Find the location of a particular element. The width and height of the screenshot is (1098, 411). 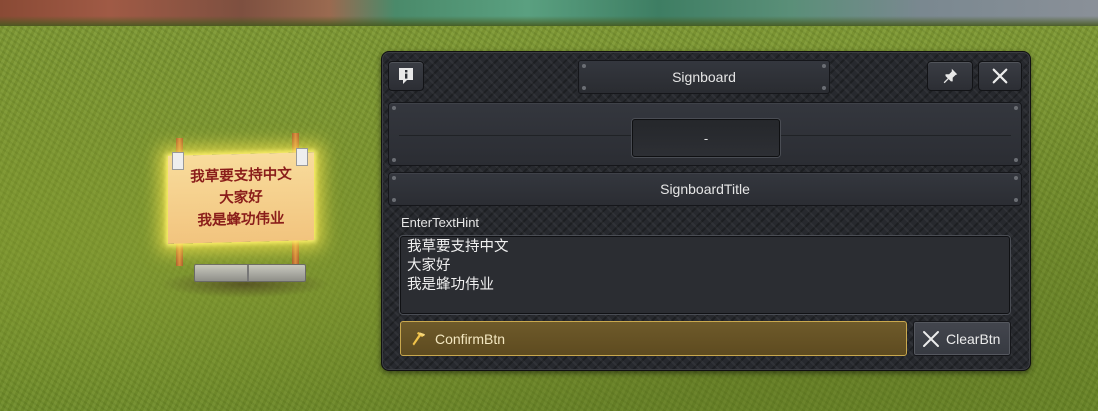

sign-line: 大家好 is located at coordinates (241, 198).